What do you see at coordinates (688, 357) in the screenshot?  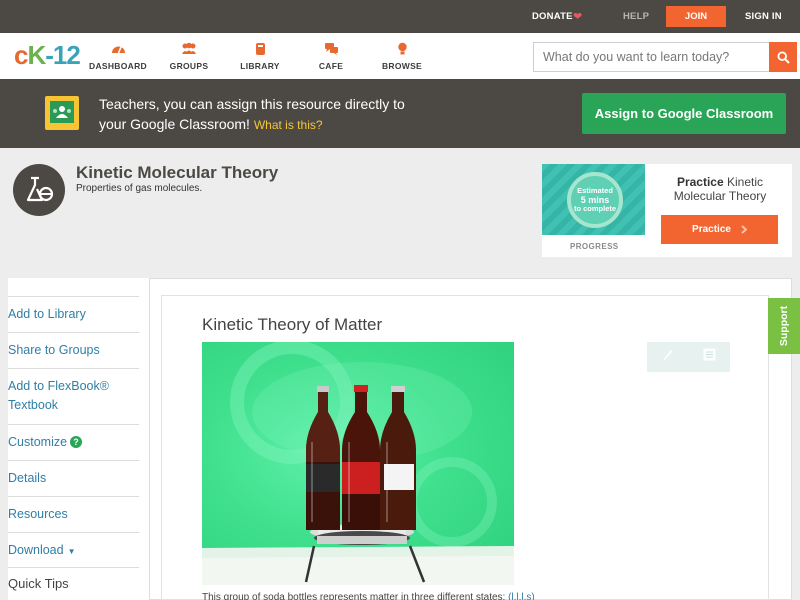 I see `article-tools` at bounding box center [688, 357].